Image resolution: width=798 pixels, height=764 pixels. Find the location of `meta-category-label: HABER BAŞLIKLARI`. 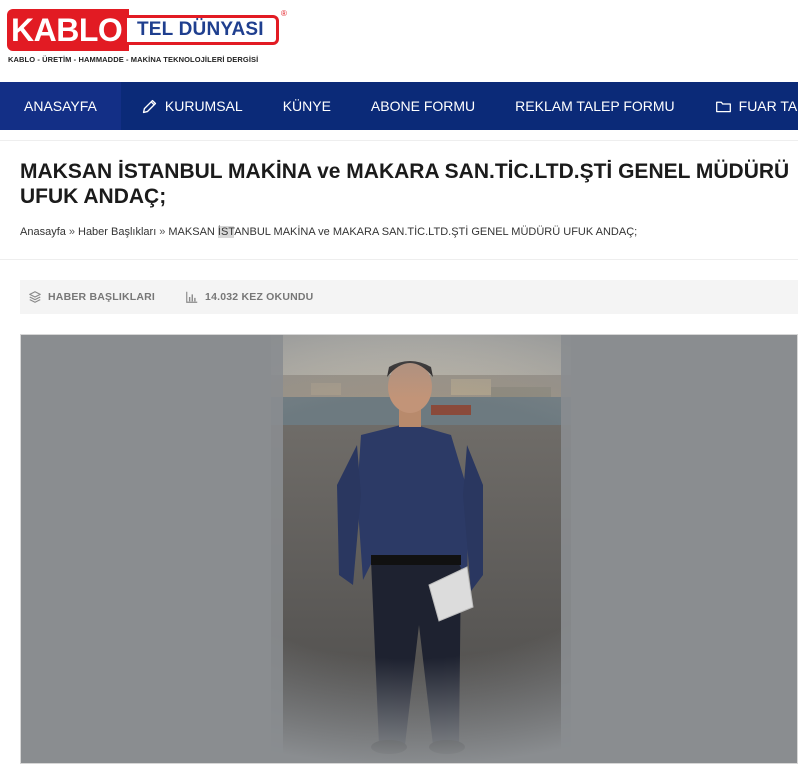

meta-category-label: HABER BAŞLIKLARI is located at coordinates (102, 297).